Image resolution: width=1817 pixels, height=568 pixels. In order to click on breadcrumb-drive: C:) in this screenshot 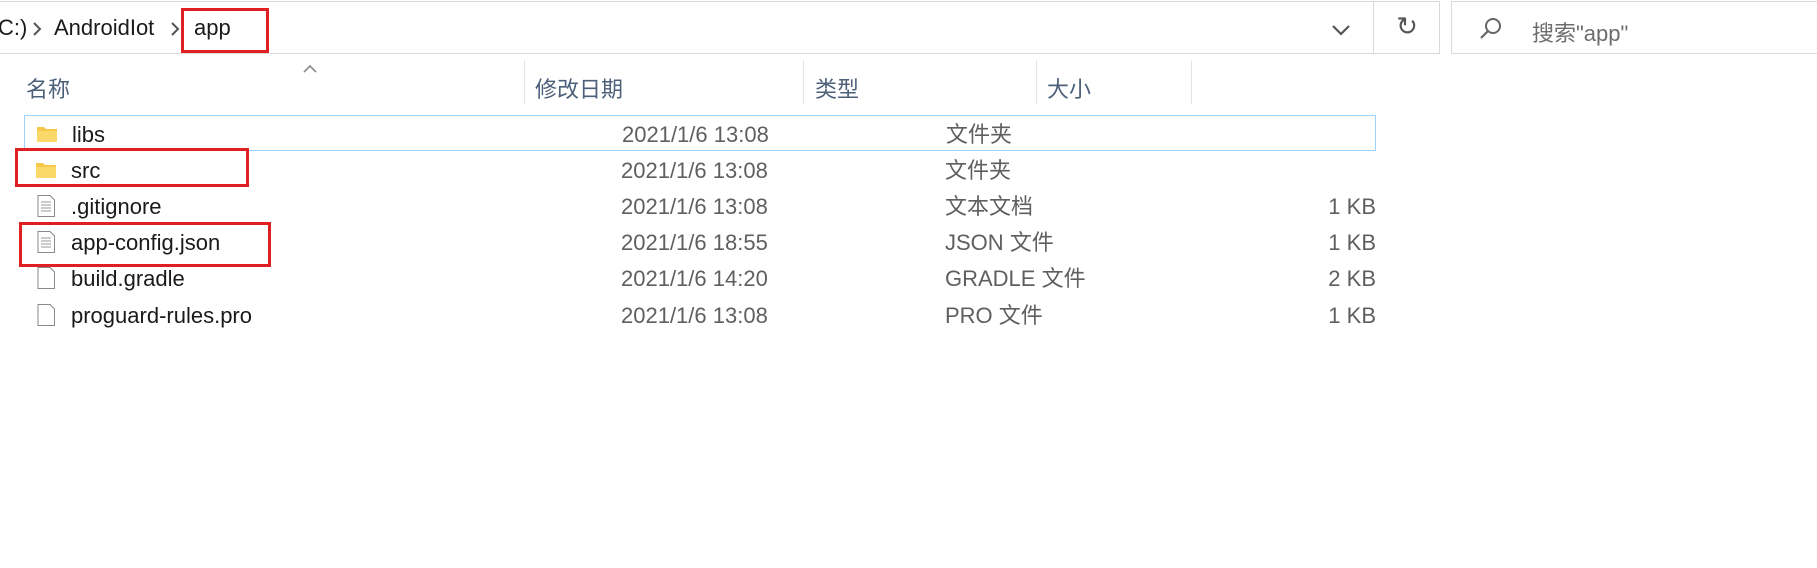, I will do `click(13, 28)`.